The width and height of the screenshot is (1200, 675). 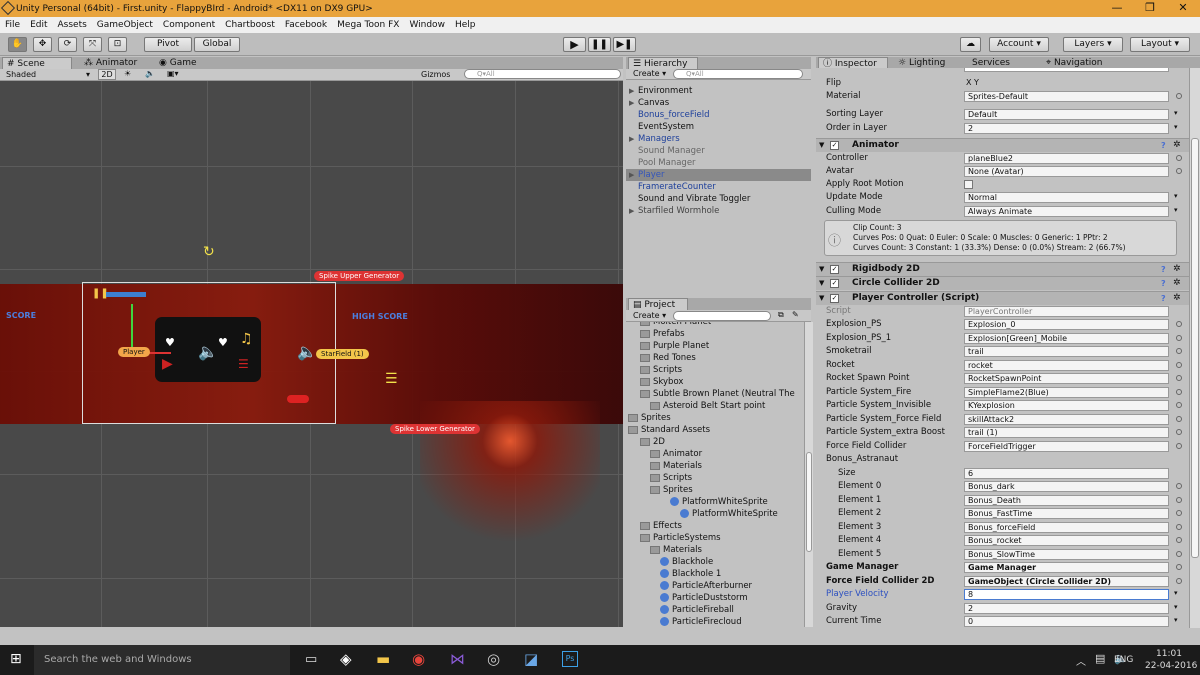 I want to click on hierarchy-item: Sound and Vibrate Toggler, so click(x=718, y=199).